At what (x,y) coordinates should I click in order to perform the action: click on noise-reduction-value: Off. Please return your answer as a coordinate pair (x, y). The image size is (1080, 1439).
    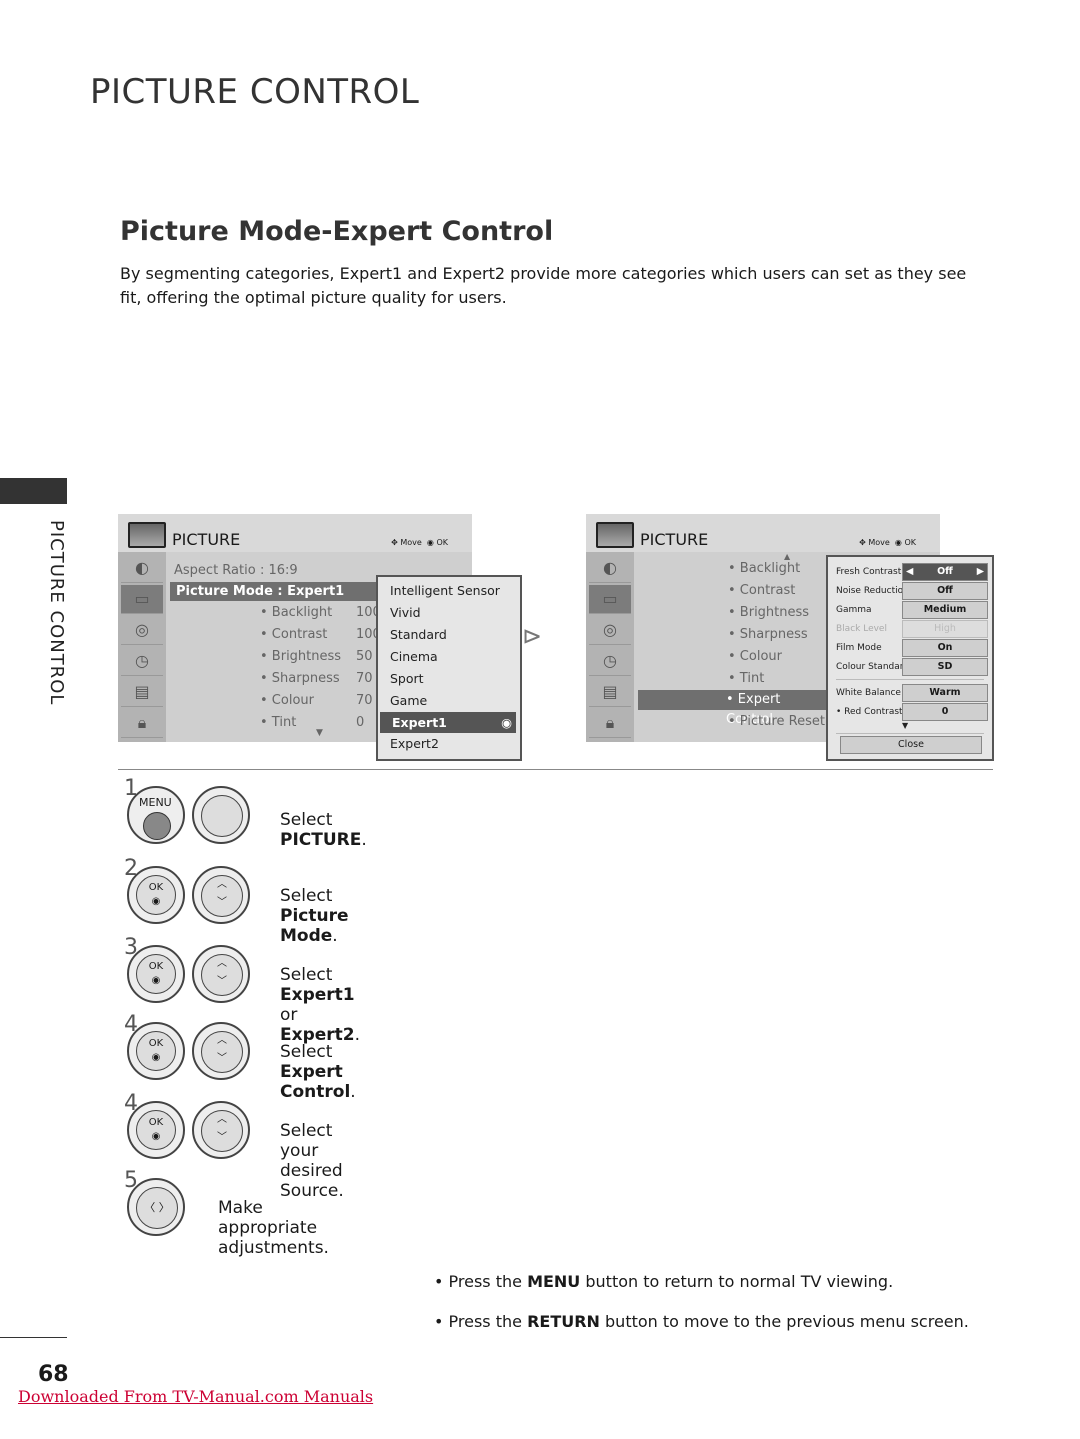
    Looking at the image, I should click on (945, 591).